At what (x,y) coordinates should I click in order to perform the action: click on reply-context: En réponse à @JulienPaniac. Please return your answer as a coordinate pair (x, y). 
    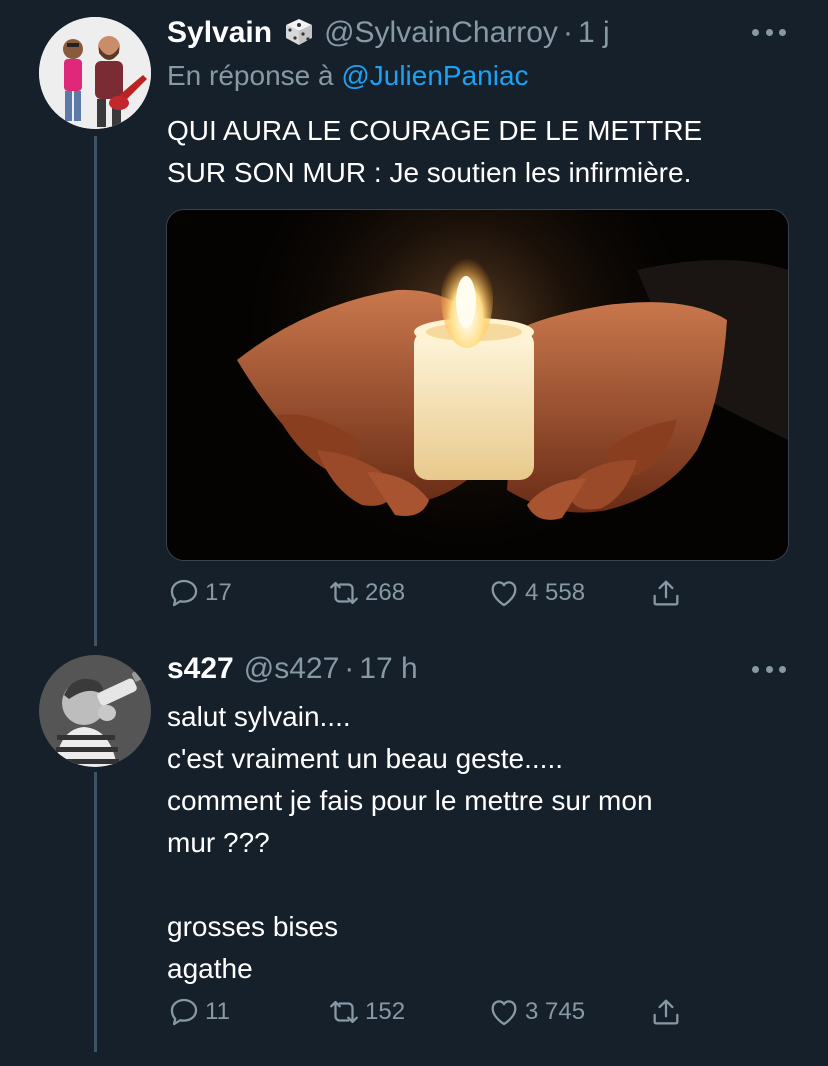
    Looking at the image, I should click on (348, 76).